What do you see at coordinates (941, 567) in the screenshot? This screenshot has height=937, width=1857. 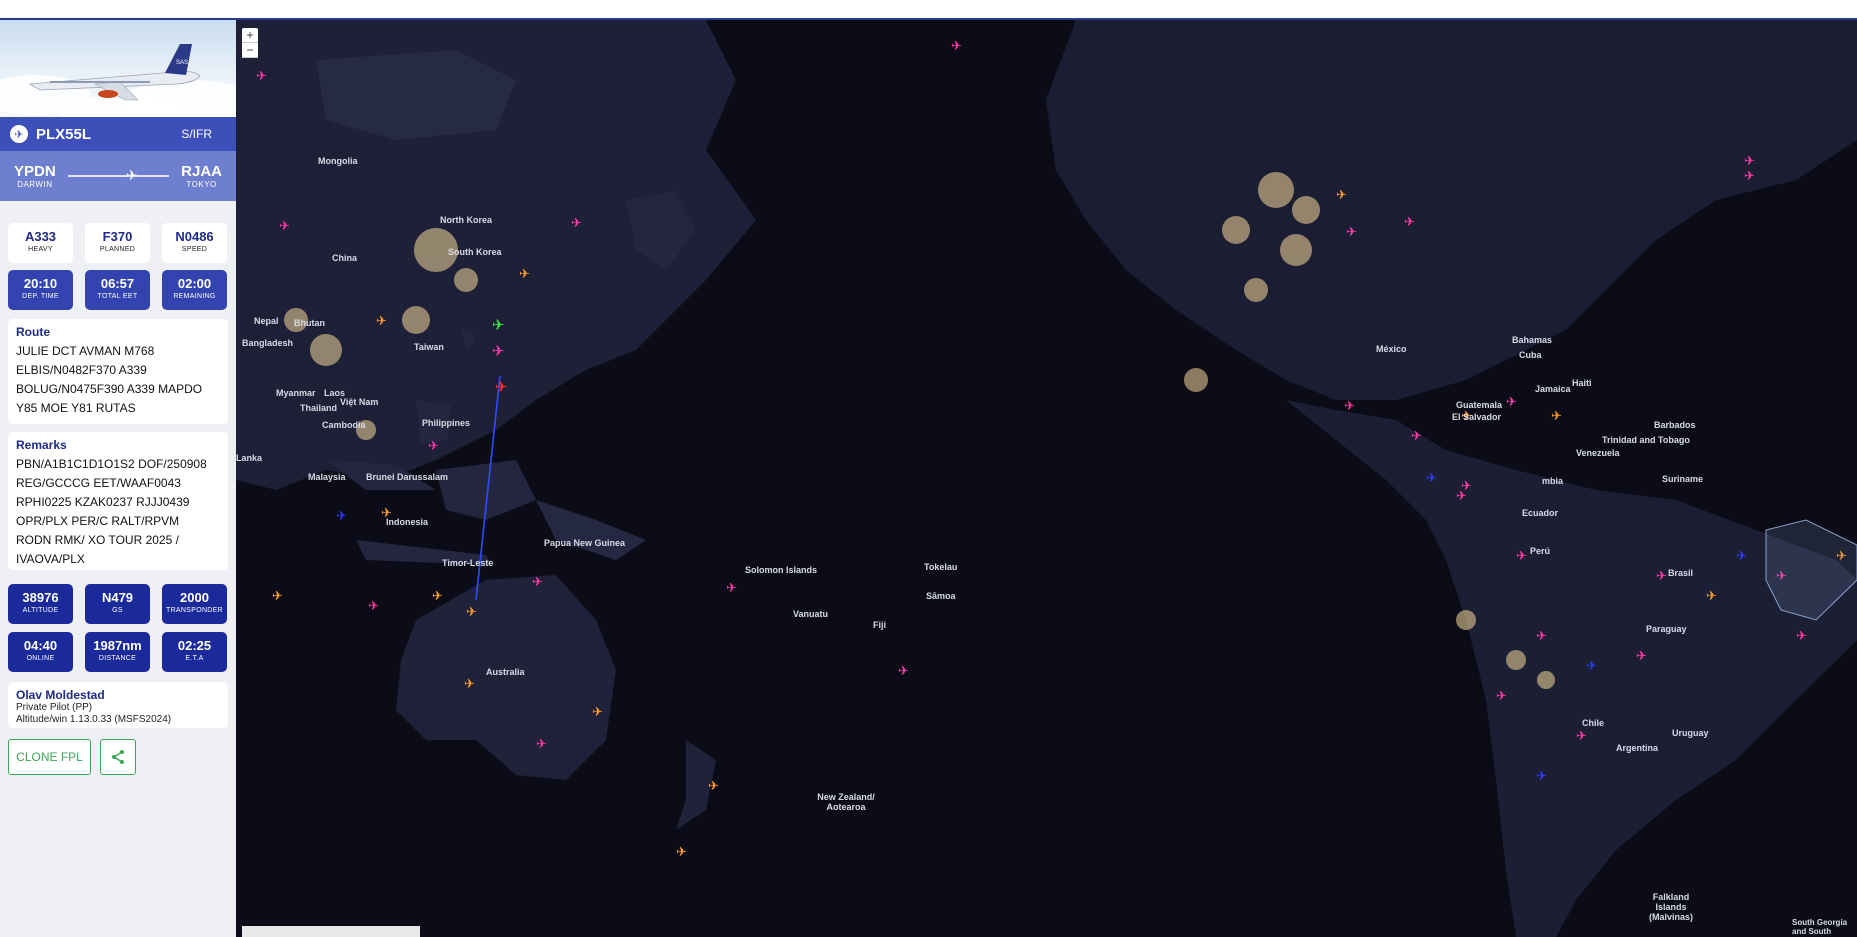 I see `map-label: Tokelau` at bounding box center [941, 567].